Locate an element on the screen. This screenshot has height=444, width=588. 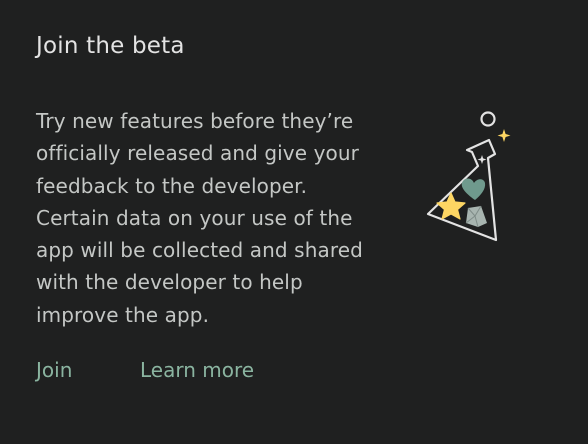
description-line: app will be collected and shared is located at coordinates (199, 250).